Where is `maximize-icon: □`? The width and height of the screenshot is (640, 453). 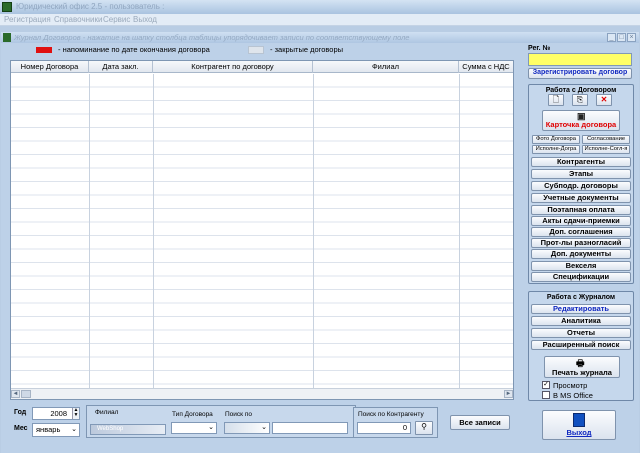
maximize-icon: □ is located at coordinates (621, 37).